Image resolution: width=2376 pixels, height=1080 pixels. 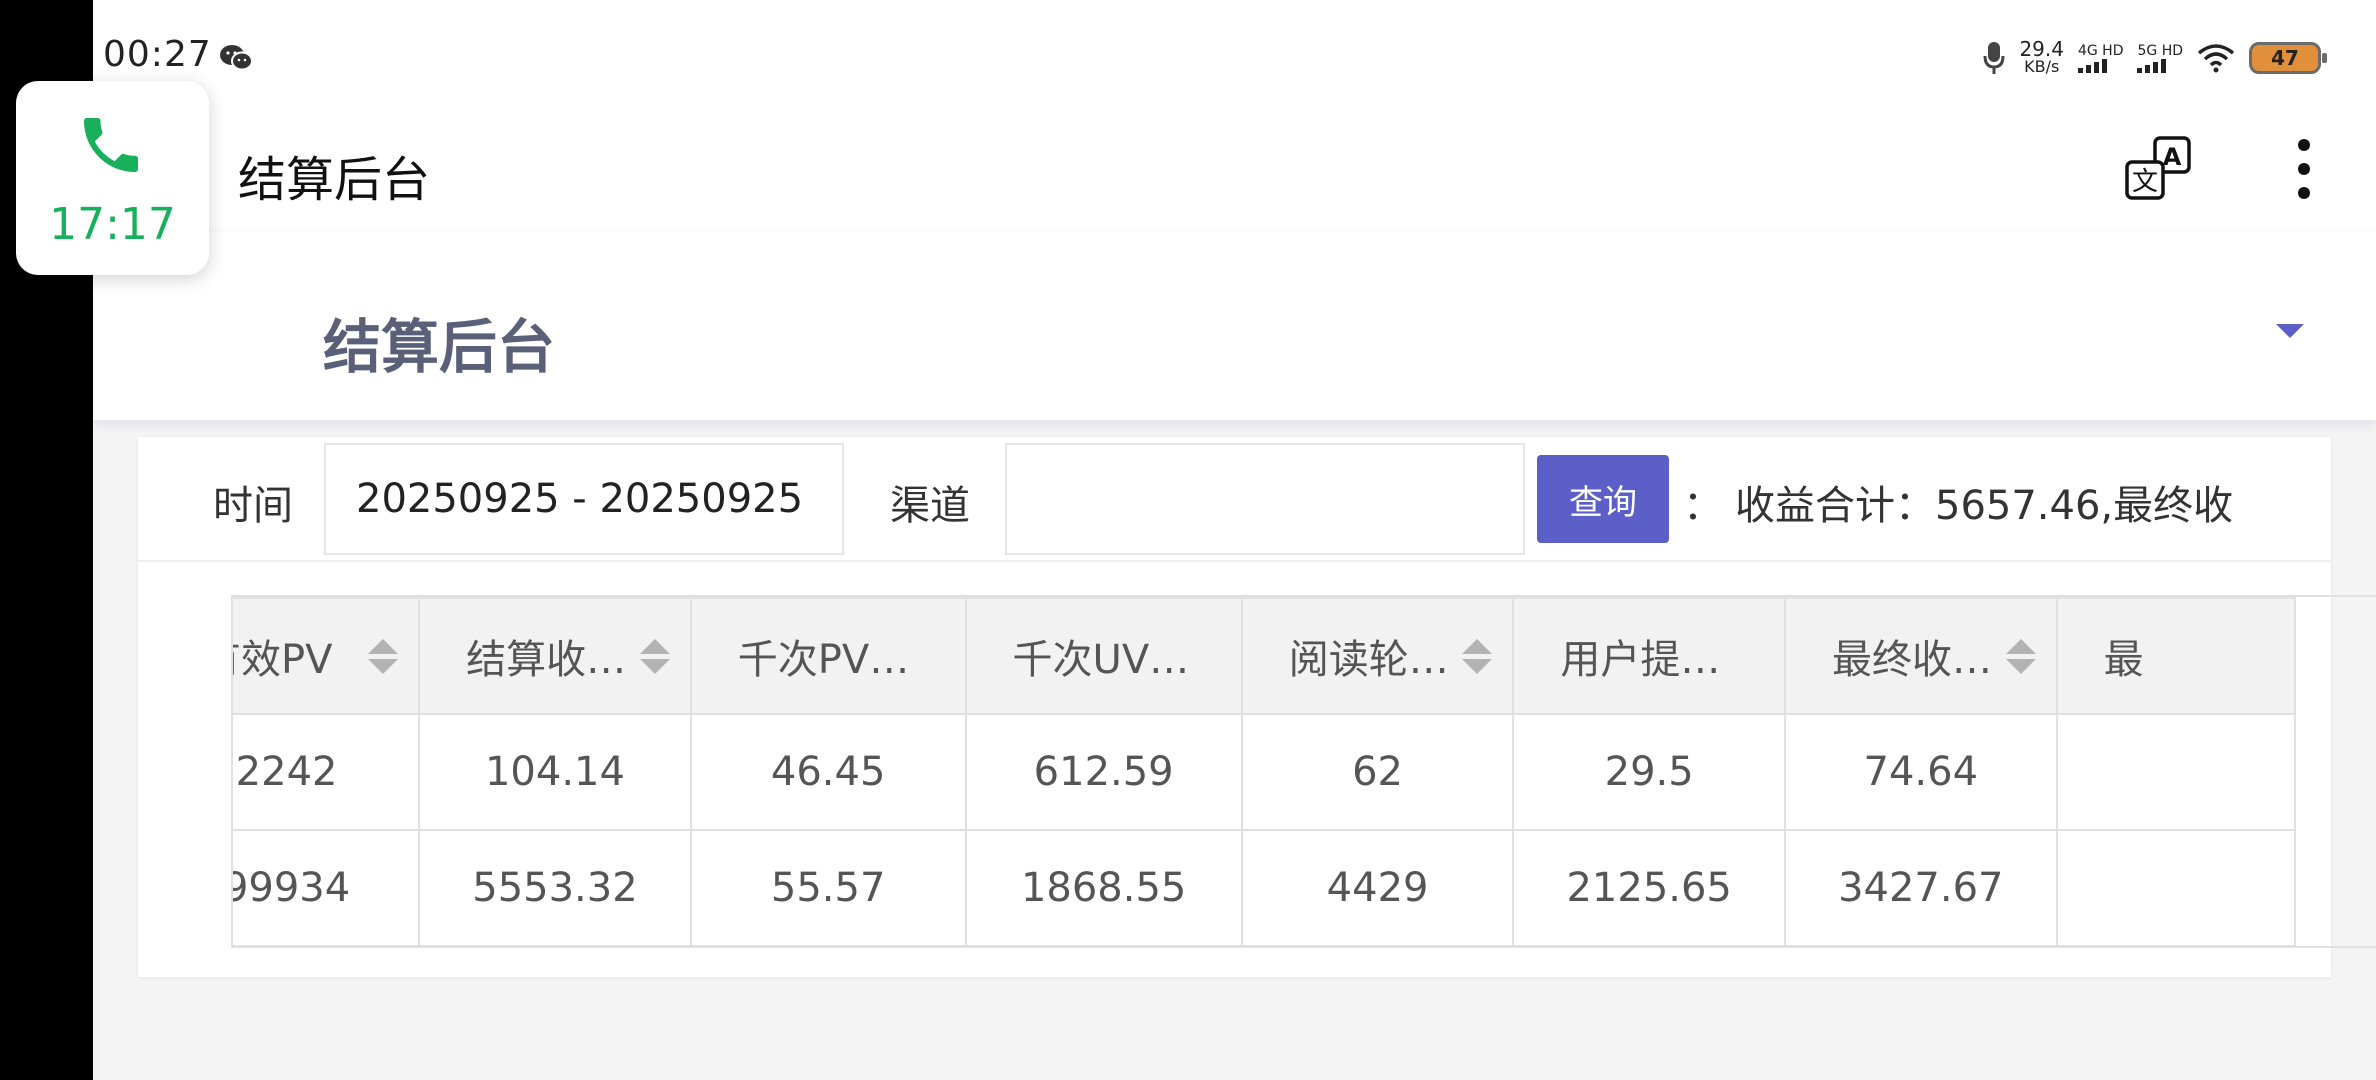 What do you see at coordinates (2176, 656) in the screenshot?
I see `column-header: 最` at bounding box center [2176, 656].